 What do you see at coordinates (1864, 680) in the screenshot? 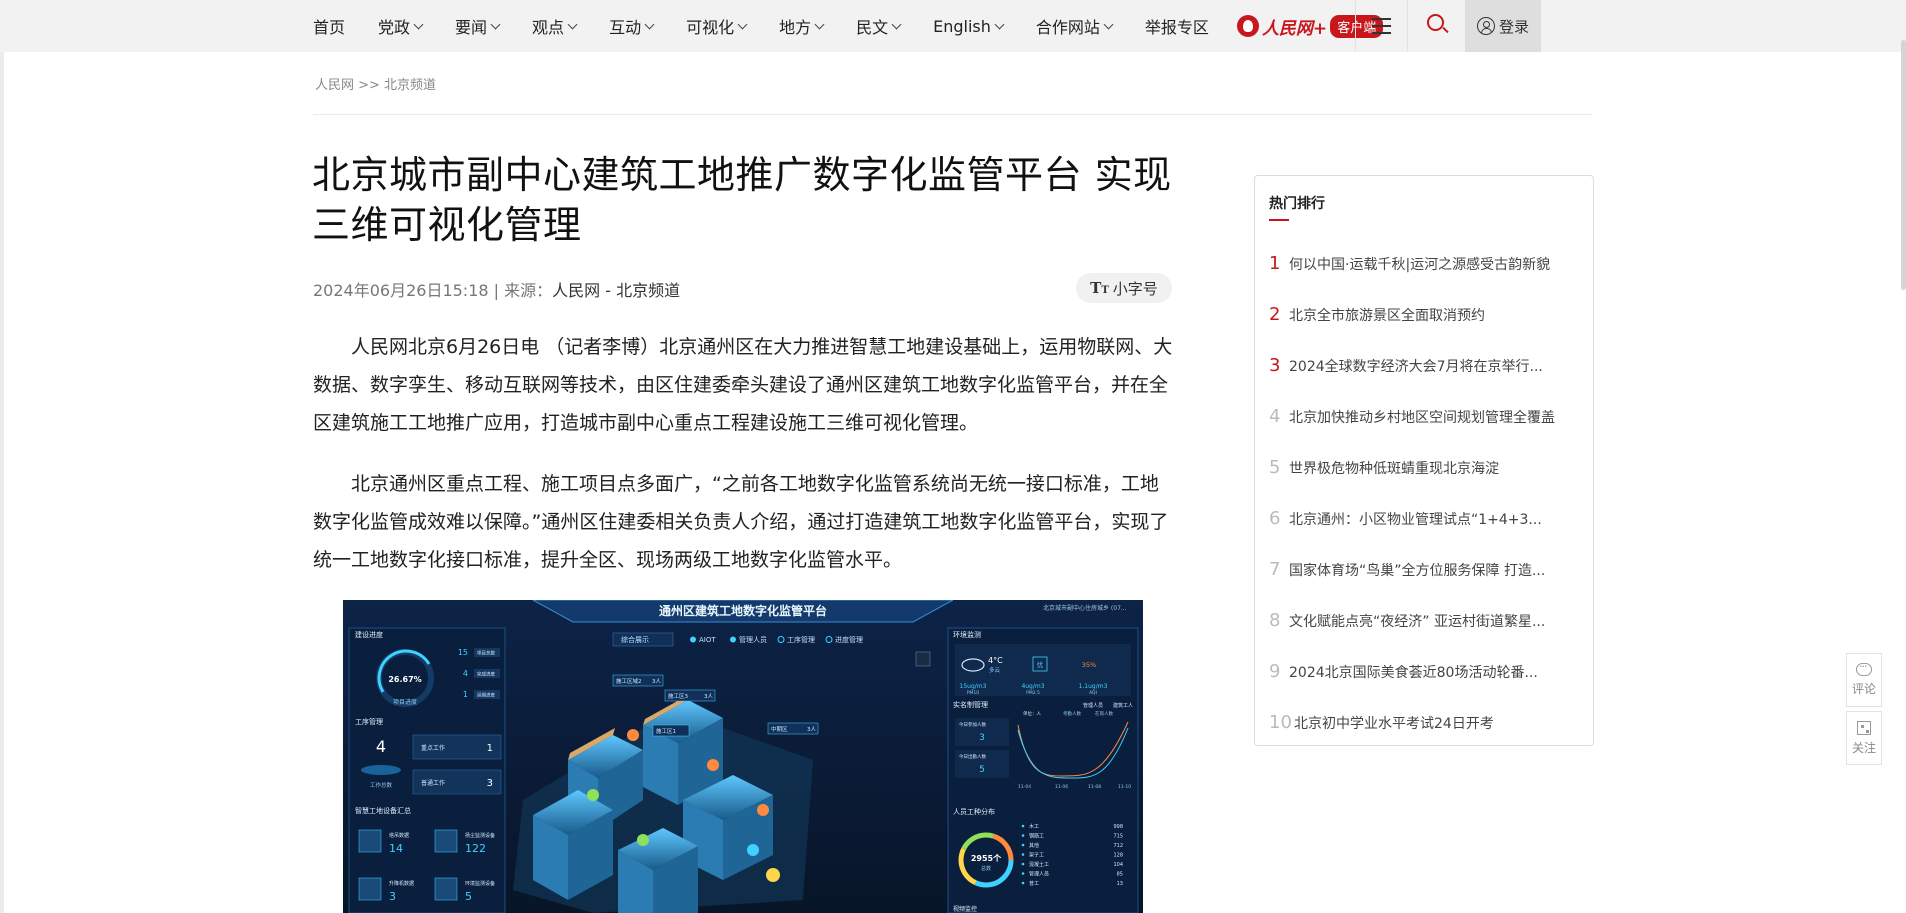
I see `comment-button: 评论` at bounding box center [1864, 680].